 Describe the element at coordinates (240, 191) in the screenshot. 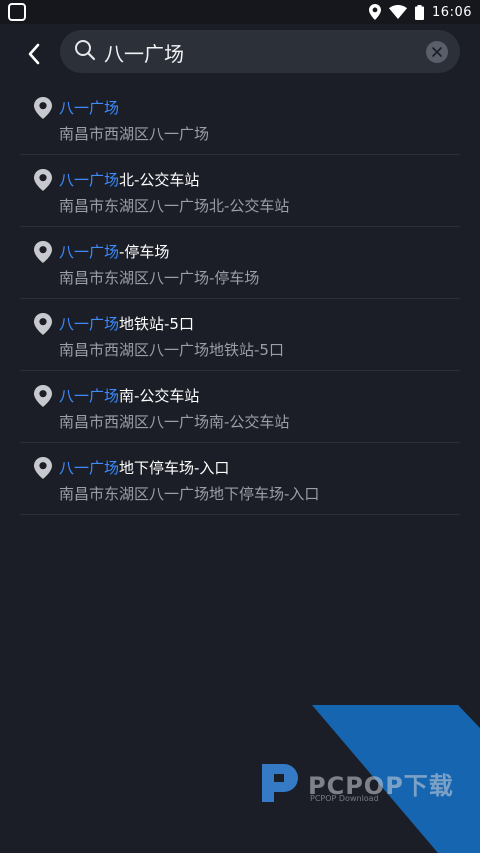

I see `result-item: 八一广场北-公交车站 南昌市东湖区八一广场北-公交车站` at that location.